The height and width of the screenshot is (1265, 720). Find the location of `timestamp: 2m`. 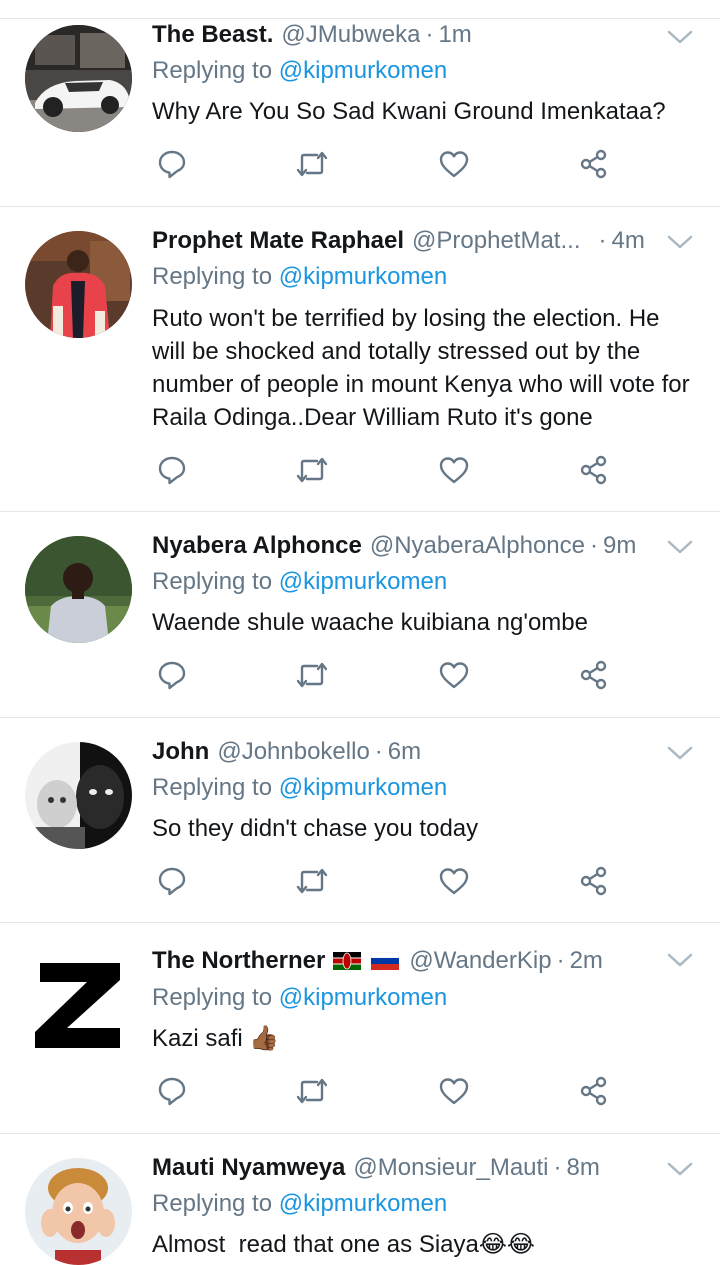

timestamp: 2m is located at coordinates (586, 961).